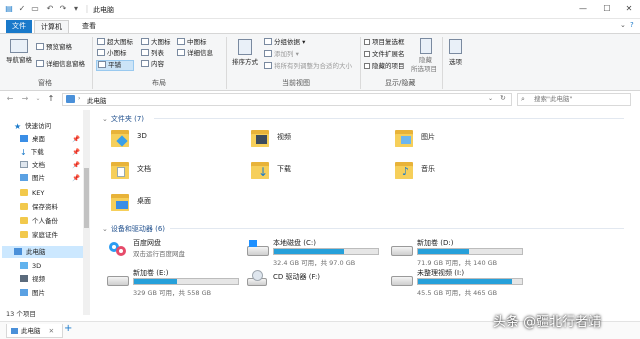 The height and width of the screenshot is (339, 640). What do you see at coordinates (45, 83) in the screenshot?
I see `panes-group-label: 窗格` at bounding box center [45, 83].